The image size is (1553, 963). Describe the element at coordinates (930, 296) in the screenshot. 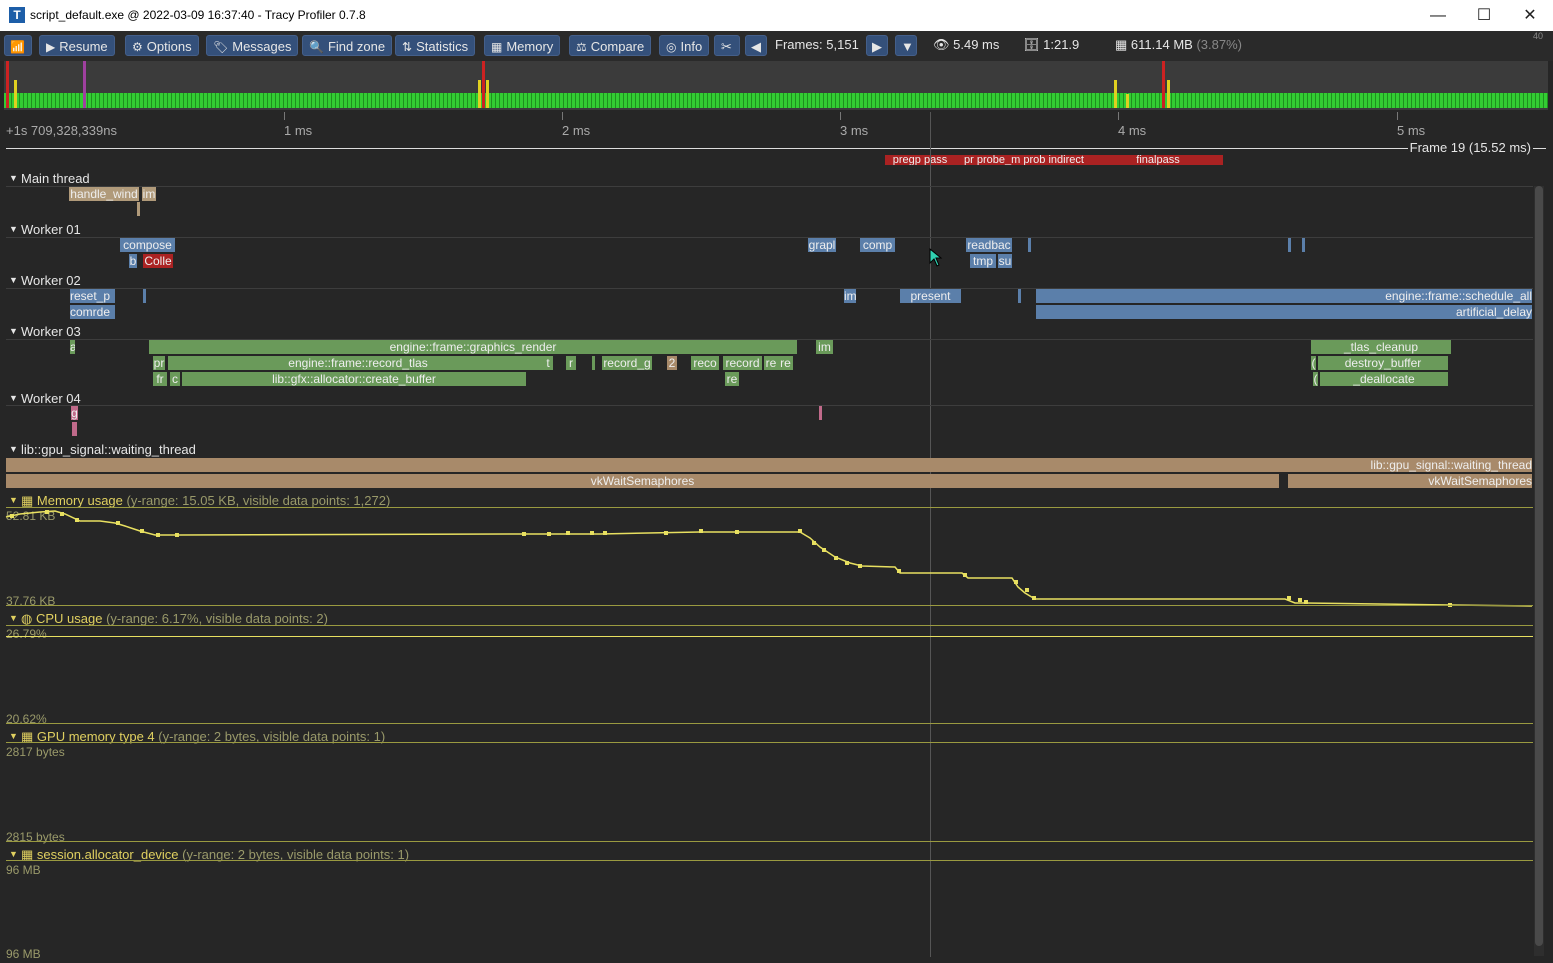

I see `zone: present` at that location.